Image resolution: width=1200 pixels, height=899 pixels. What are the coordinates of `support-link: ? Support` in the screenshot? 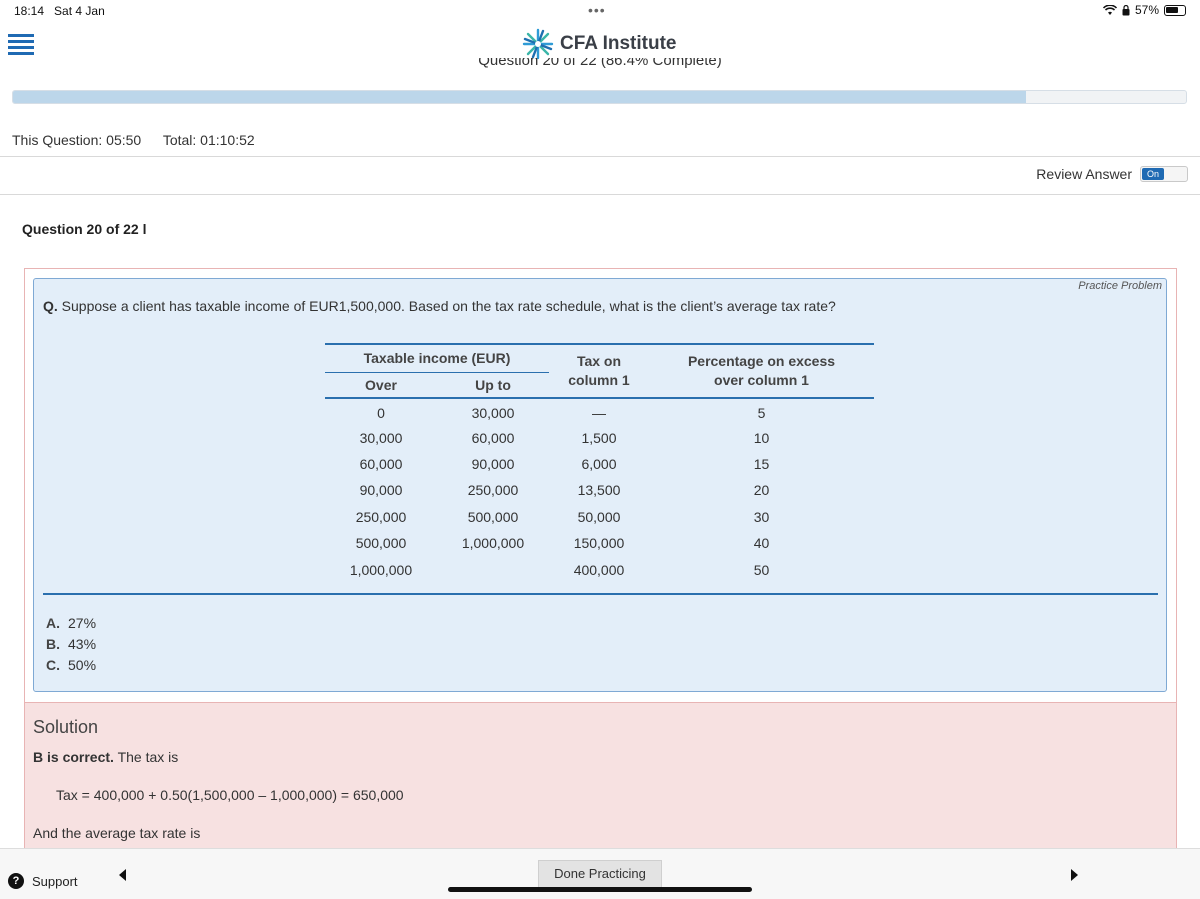 It's located at (43, 881).